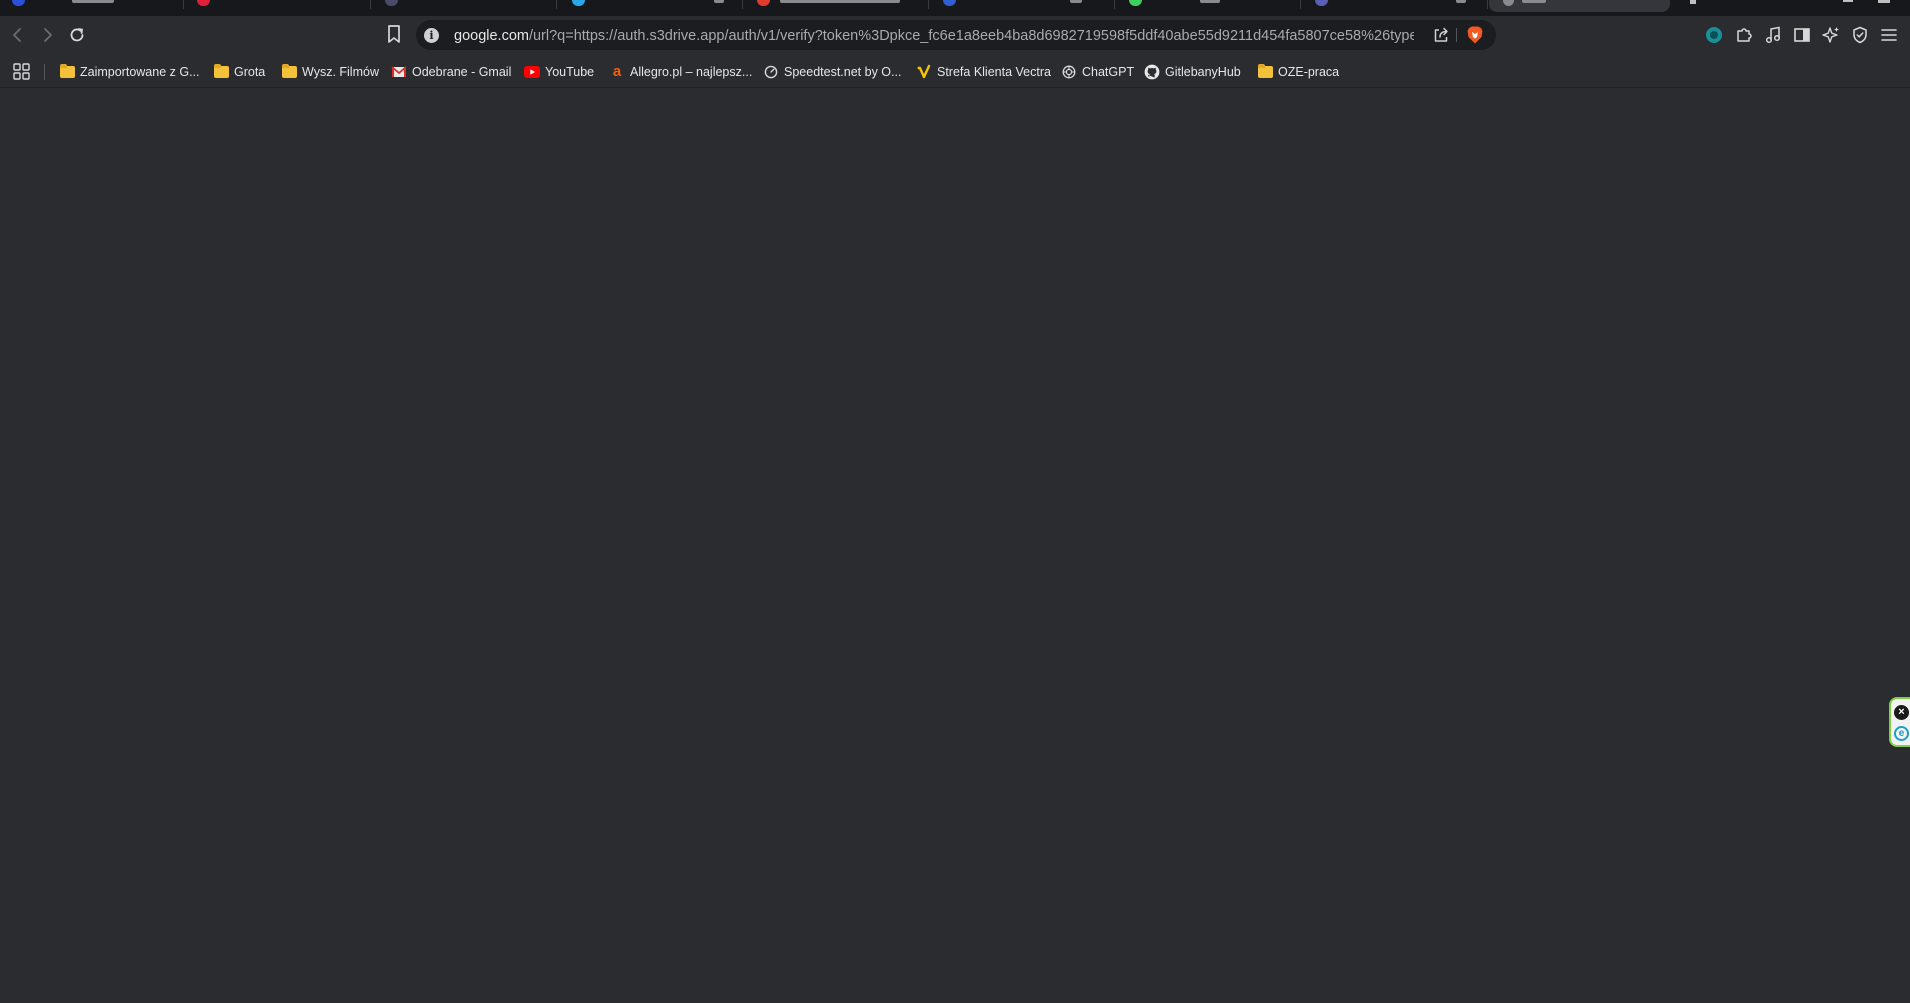 The image size is (1910, 1003). Describe the element at coordinates (1884, 1) in the screenshot. I see `close-window-button` at that location.